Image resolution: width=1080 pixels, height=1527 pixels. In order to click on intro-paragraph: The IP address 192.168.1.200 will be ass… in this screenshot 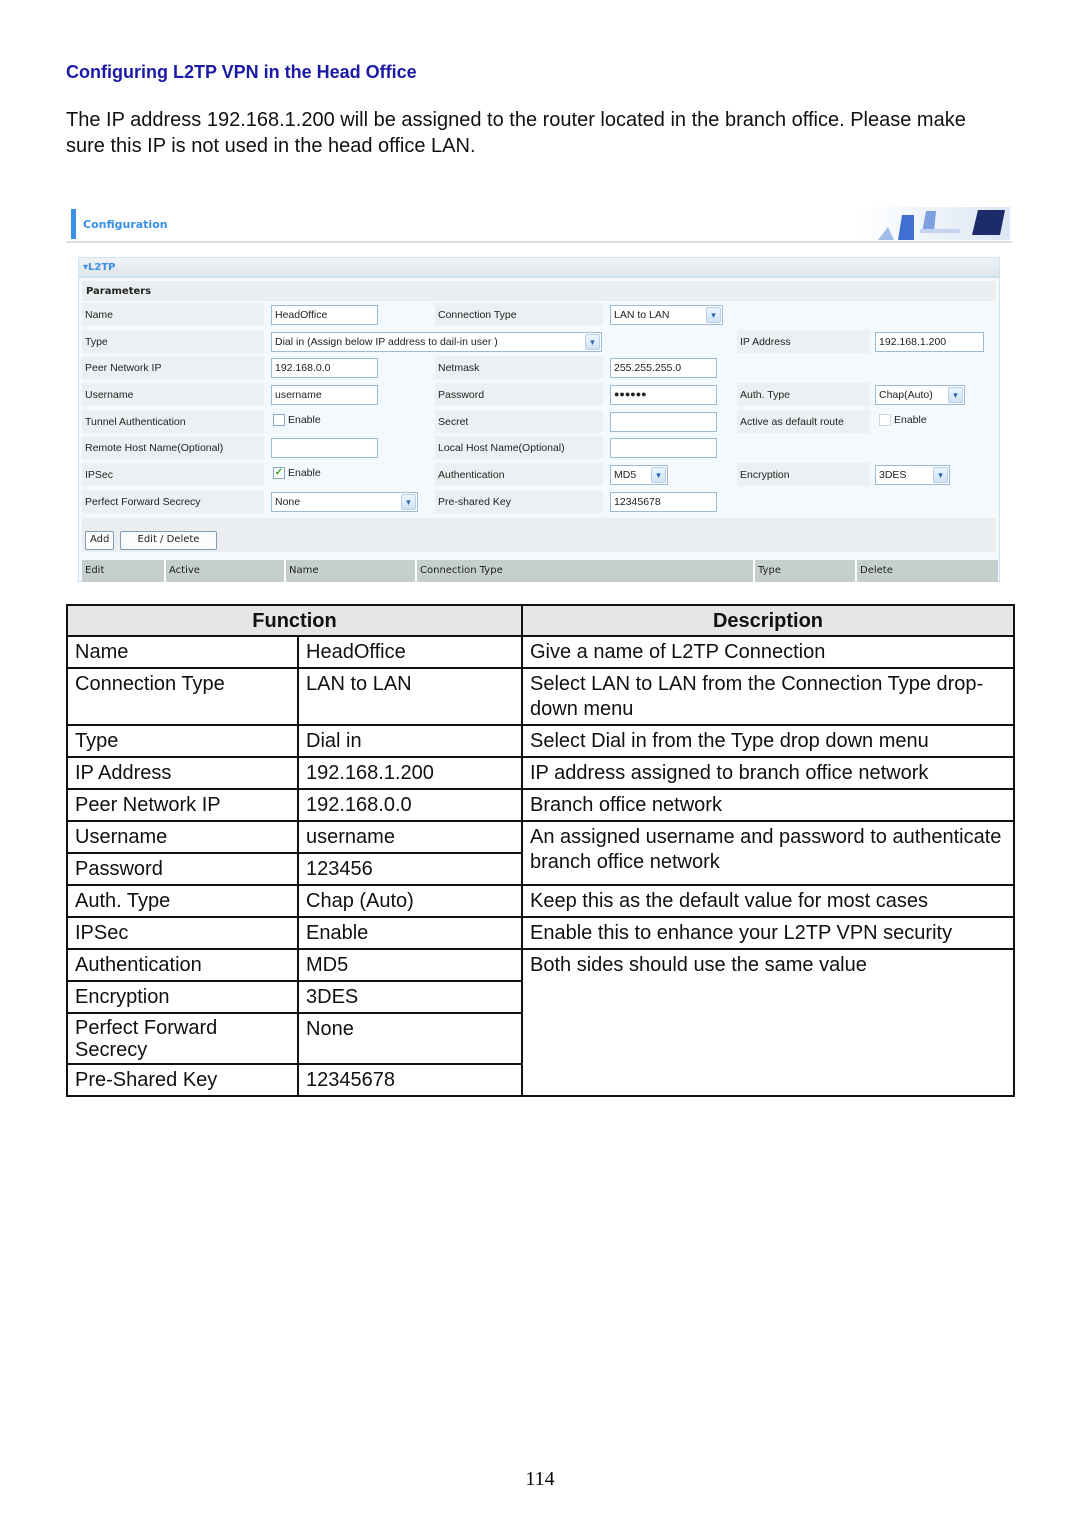, I will do `click(516, 133)`.